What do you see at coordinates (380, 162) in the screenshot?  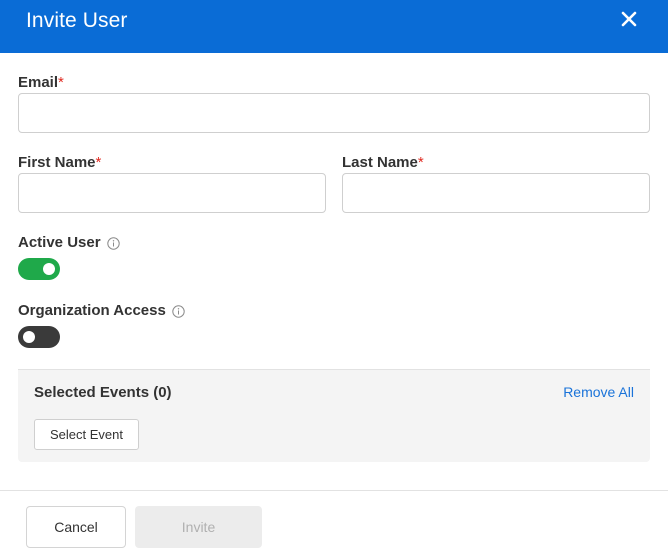 I see `last-name-label-text: Last Name` at bounding box center [380, 162].